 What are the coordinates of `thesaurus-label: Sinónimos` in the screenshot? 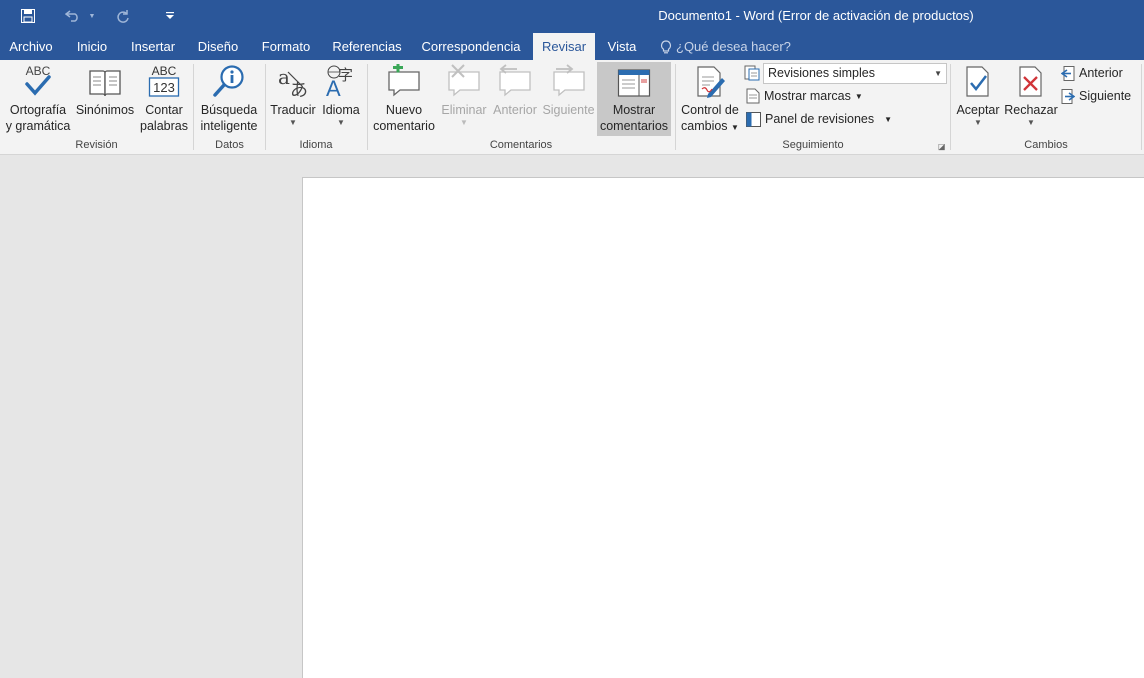 It's located at (105, 110).